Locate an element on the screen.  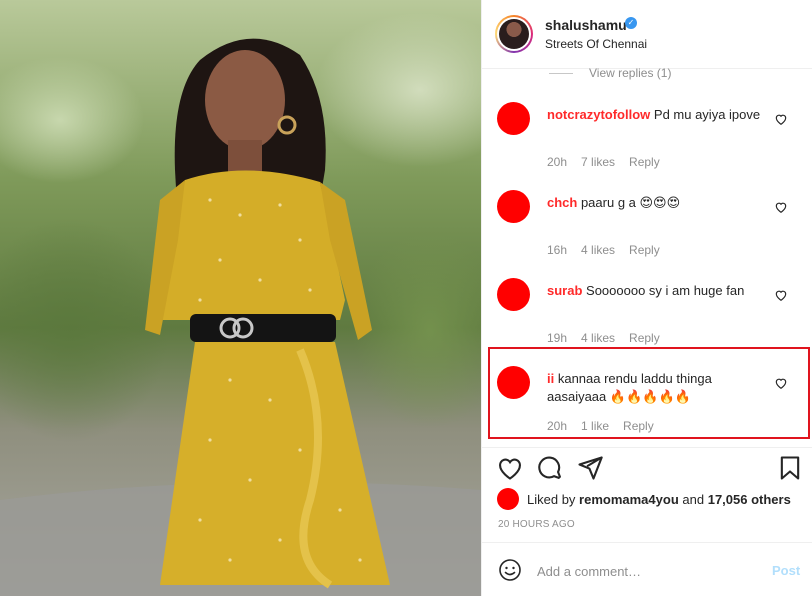
post-comment-button: Post is located at coordinates (786, 570).